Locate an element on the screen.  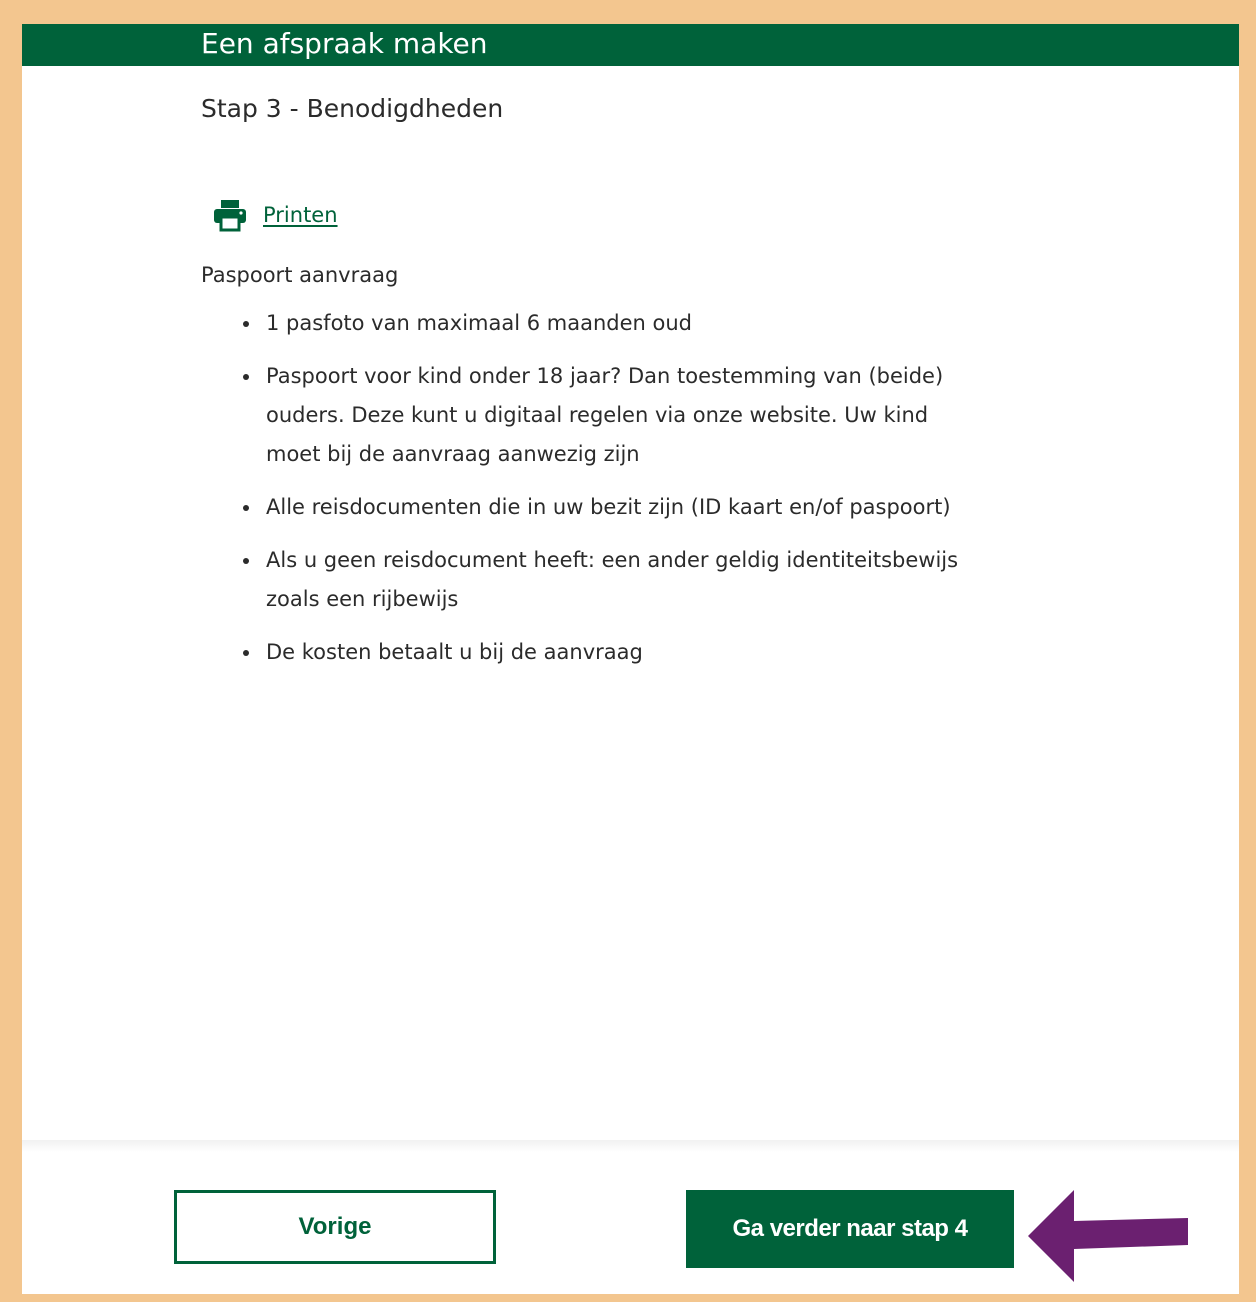
list-item: 1 pasfoto van maximaal 6 maanden oud is located at coordinates (614, 323).